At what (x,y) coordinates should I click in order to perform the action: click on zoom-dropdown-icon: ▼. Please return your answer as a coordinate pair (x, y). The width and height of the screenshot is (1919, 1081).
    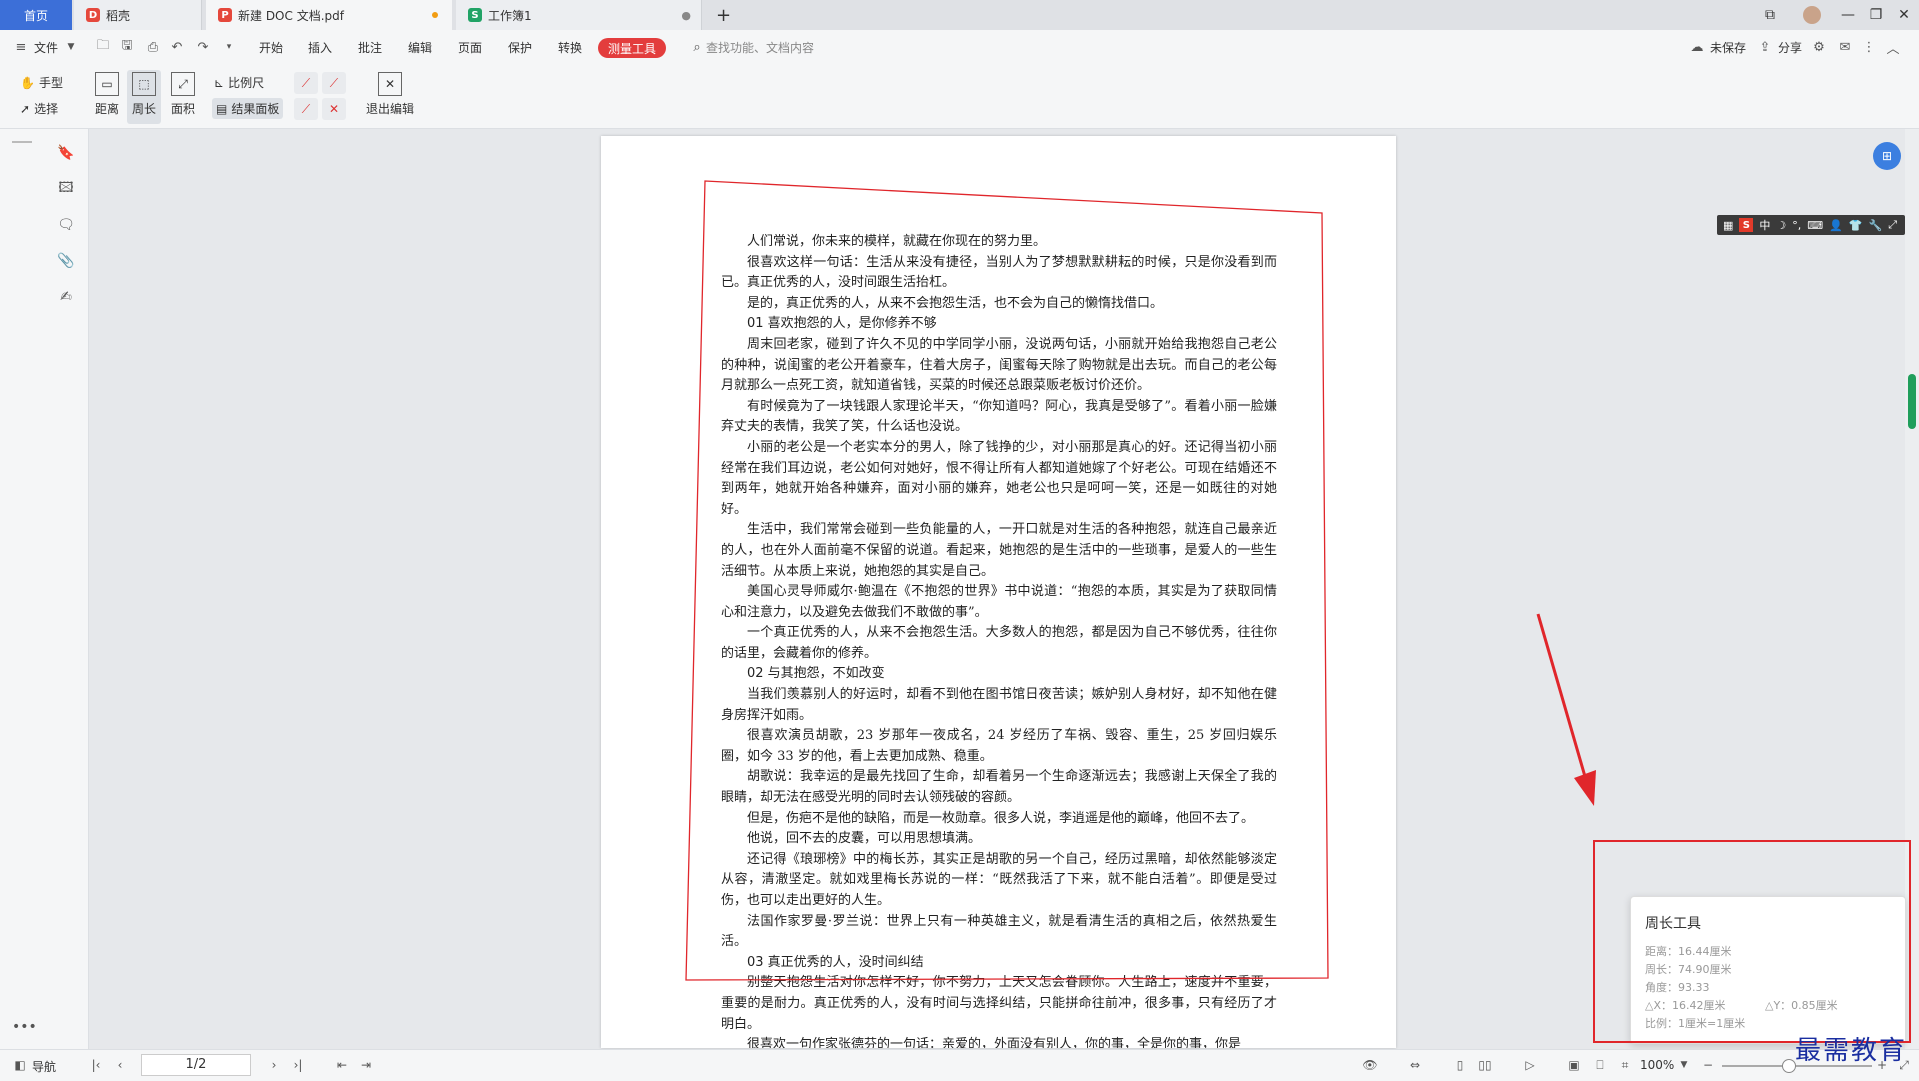
    Looking at the image, I should click on (1684, 1065).